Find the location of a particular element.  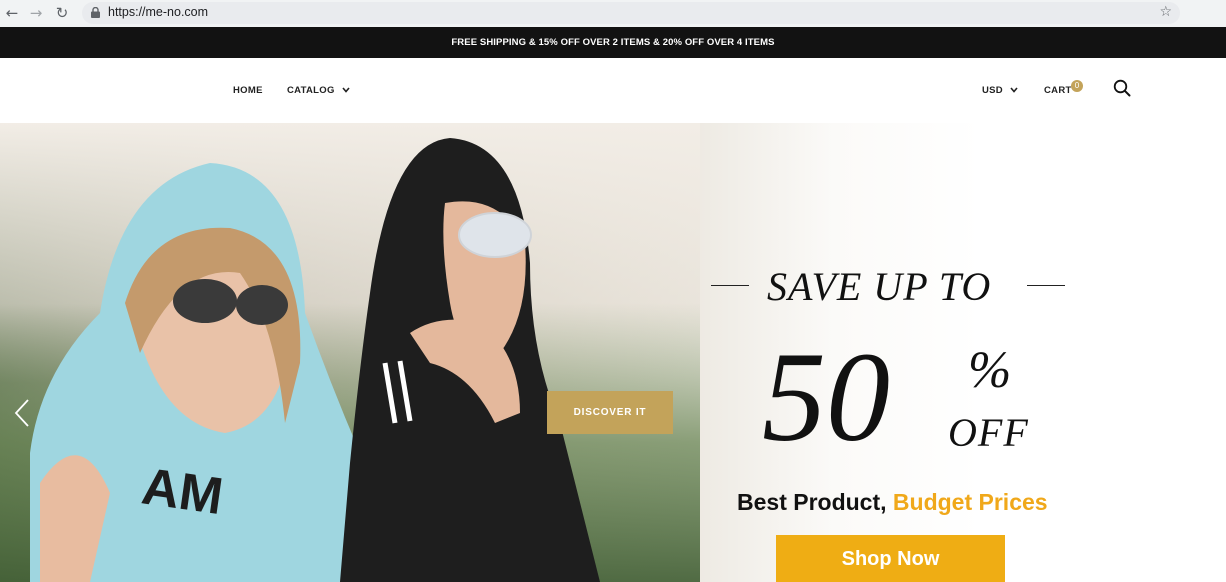

divider-left is located at coordinates (730, 285).